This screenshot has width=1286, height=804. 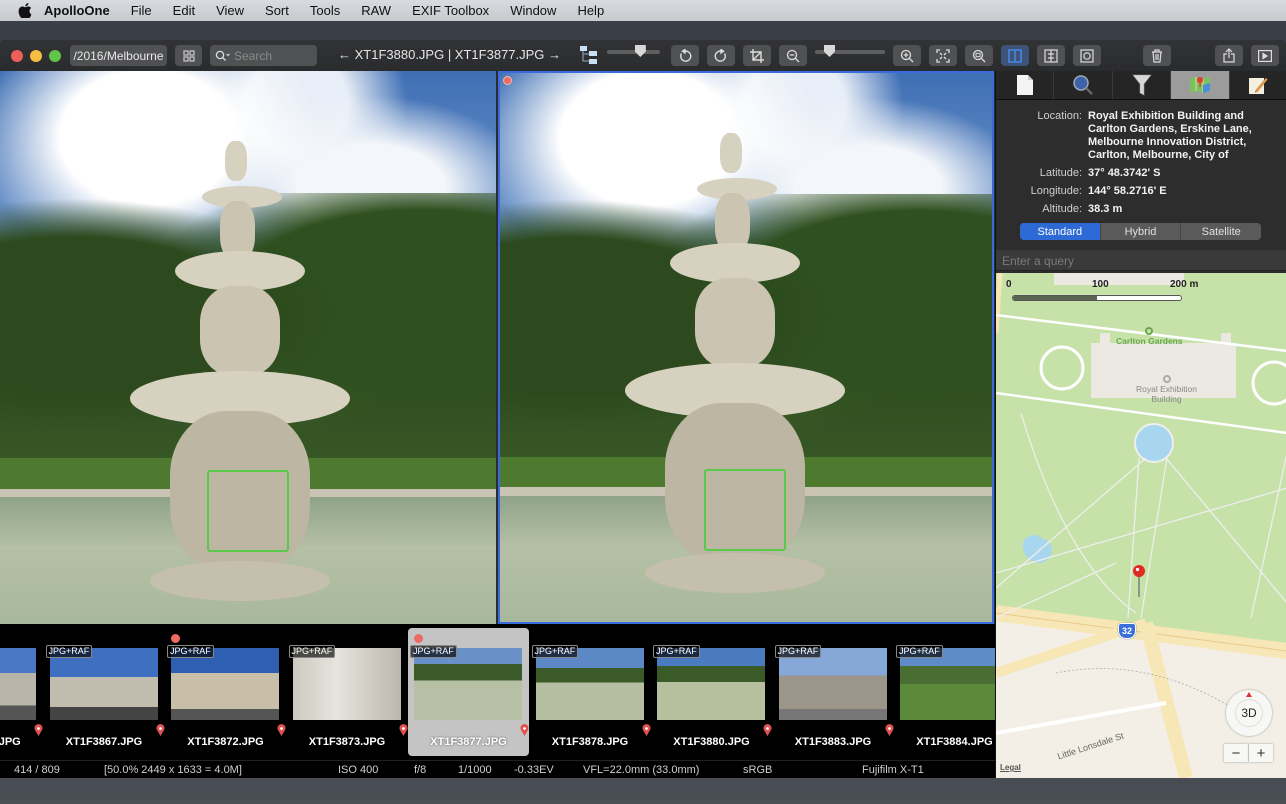 I want to click on filmstrip-item: JPG+RAF XT1F3883.JPG, so click(x=833, y=692).